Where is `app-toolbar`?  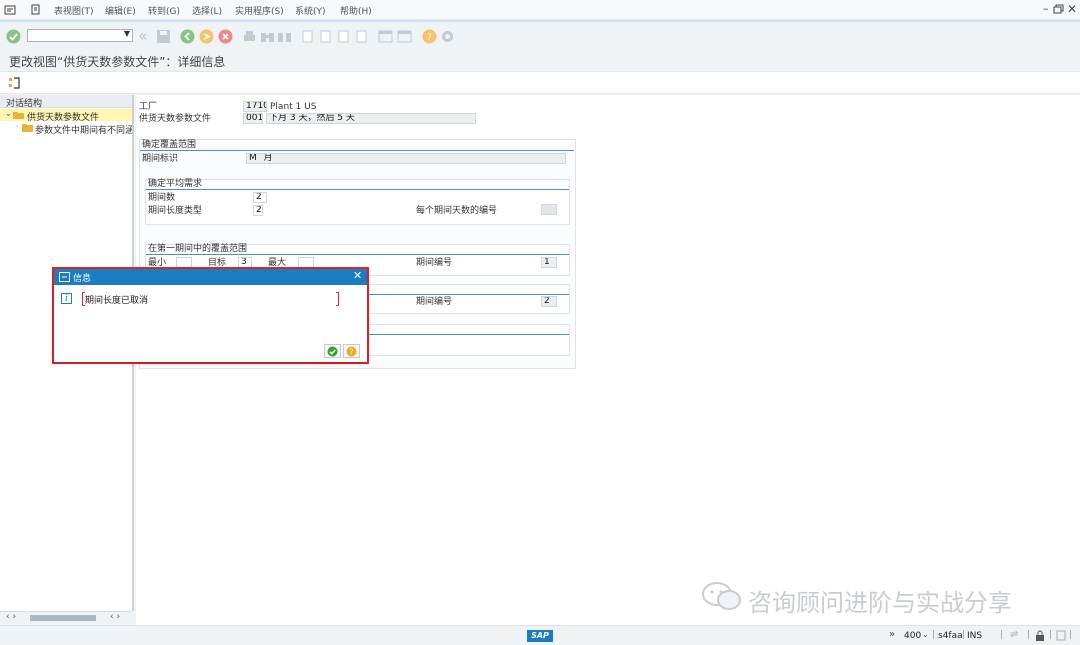 app-toolbar is located at coordinates (540, 83).